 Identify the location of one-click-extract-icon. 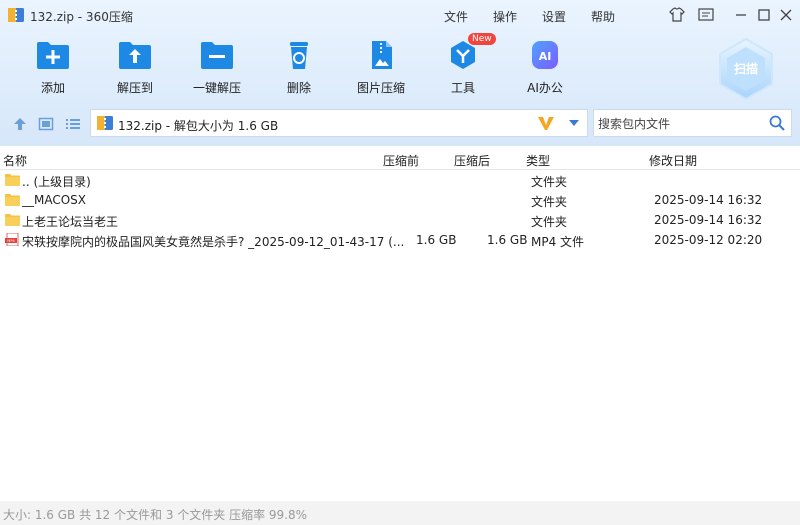
(217, 55).